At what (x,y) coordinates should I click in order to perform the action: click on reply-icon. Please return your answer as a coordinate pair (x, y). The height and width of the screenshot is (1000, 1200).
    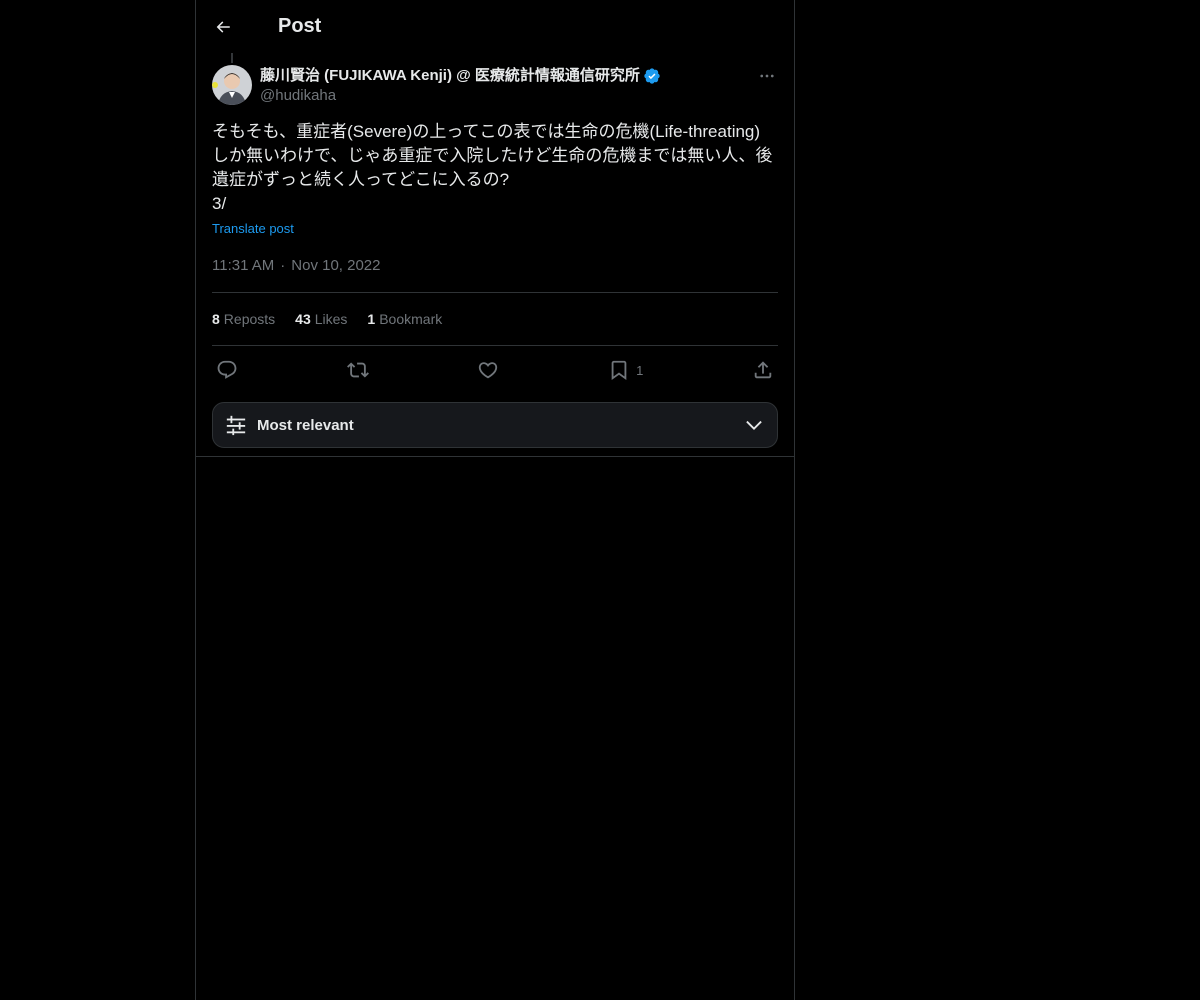
    Looking at the image, I should click on (227, 369).